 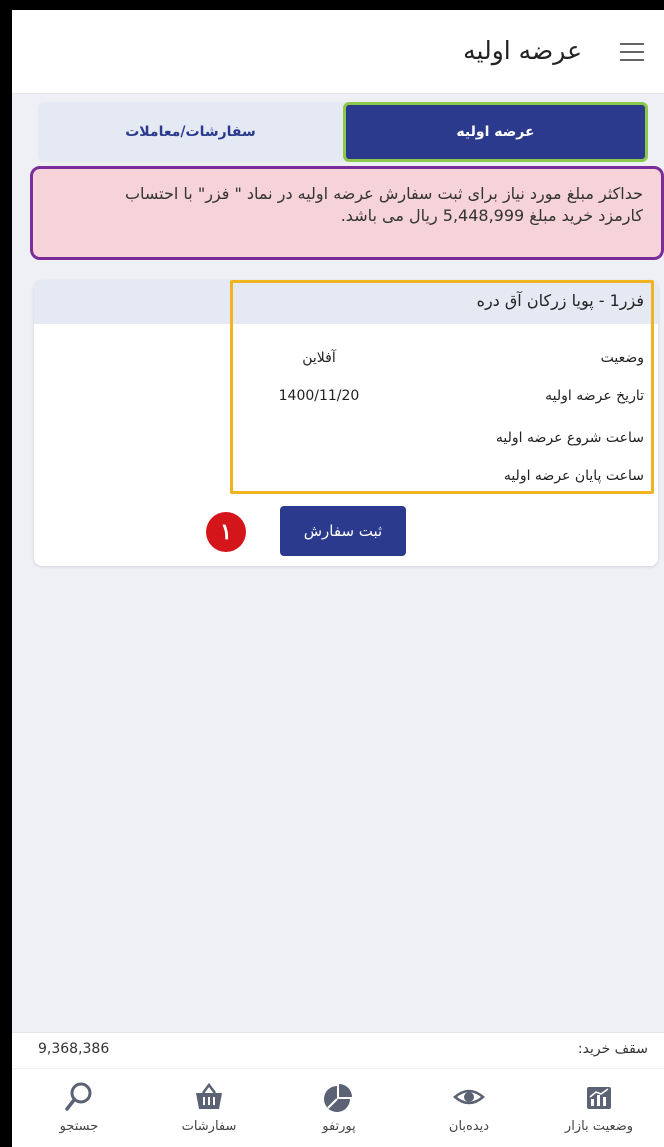 What do you see at coordinates (343, 531) in the screenshot?
I see `submit-order-button: ثبت سفارش` at bounding box center [343, 531].